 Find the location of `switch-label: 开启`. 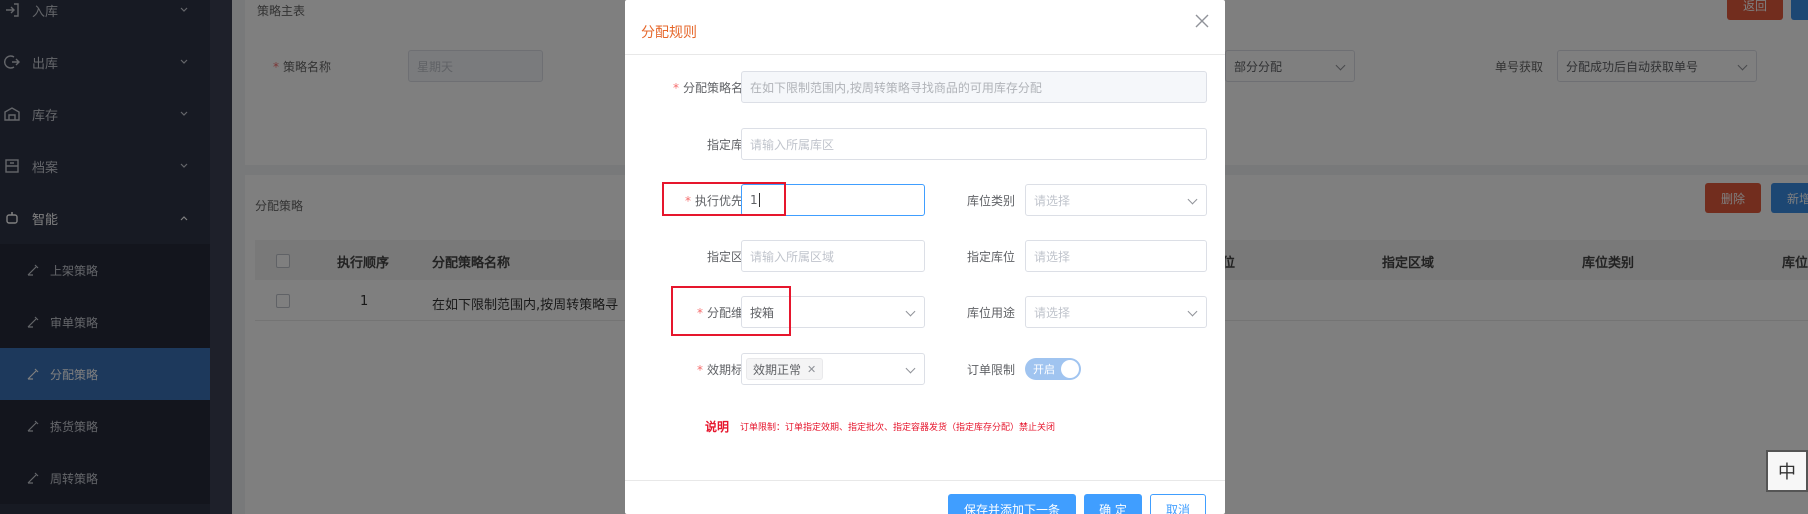

switch-label: 开启 is located at coordinates (1044, 369).